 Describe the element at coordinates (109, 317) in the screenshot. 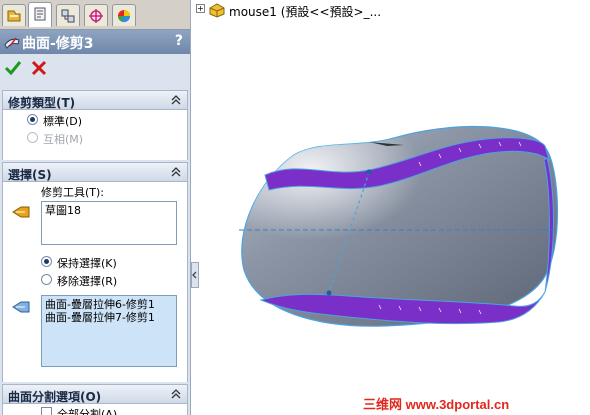

I see `piece-item: 曲面-疊層拉伸7-修剪1` at that location.